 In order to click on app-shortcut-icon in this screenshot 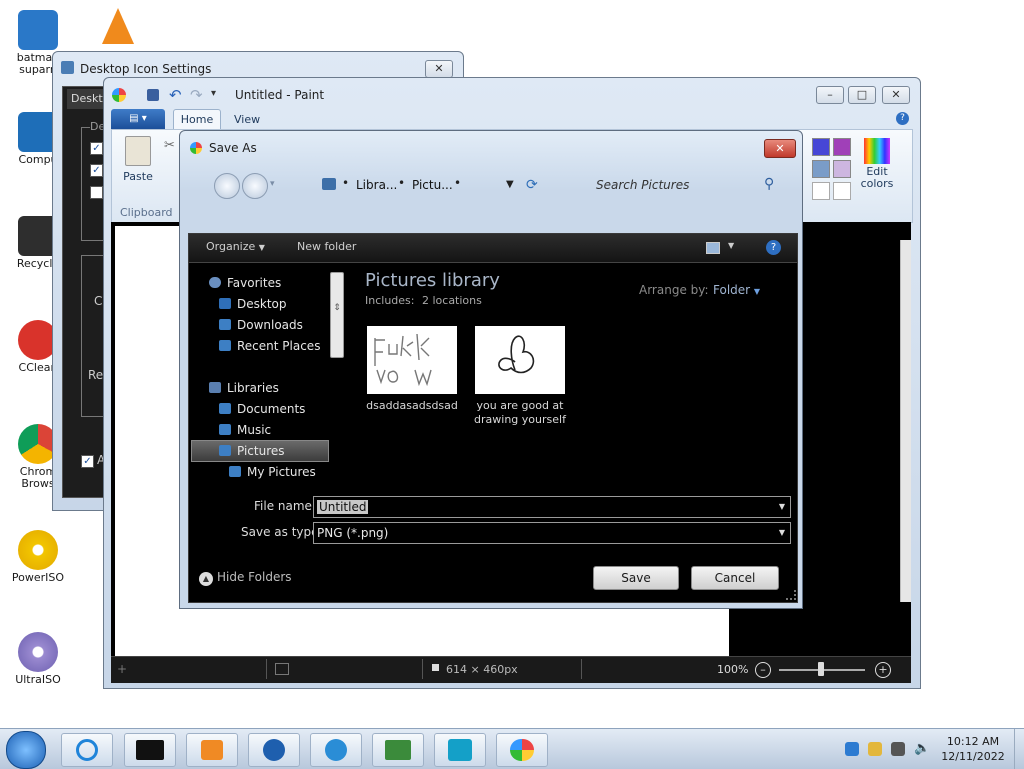, I will do `click(38, 30)`.